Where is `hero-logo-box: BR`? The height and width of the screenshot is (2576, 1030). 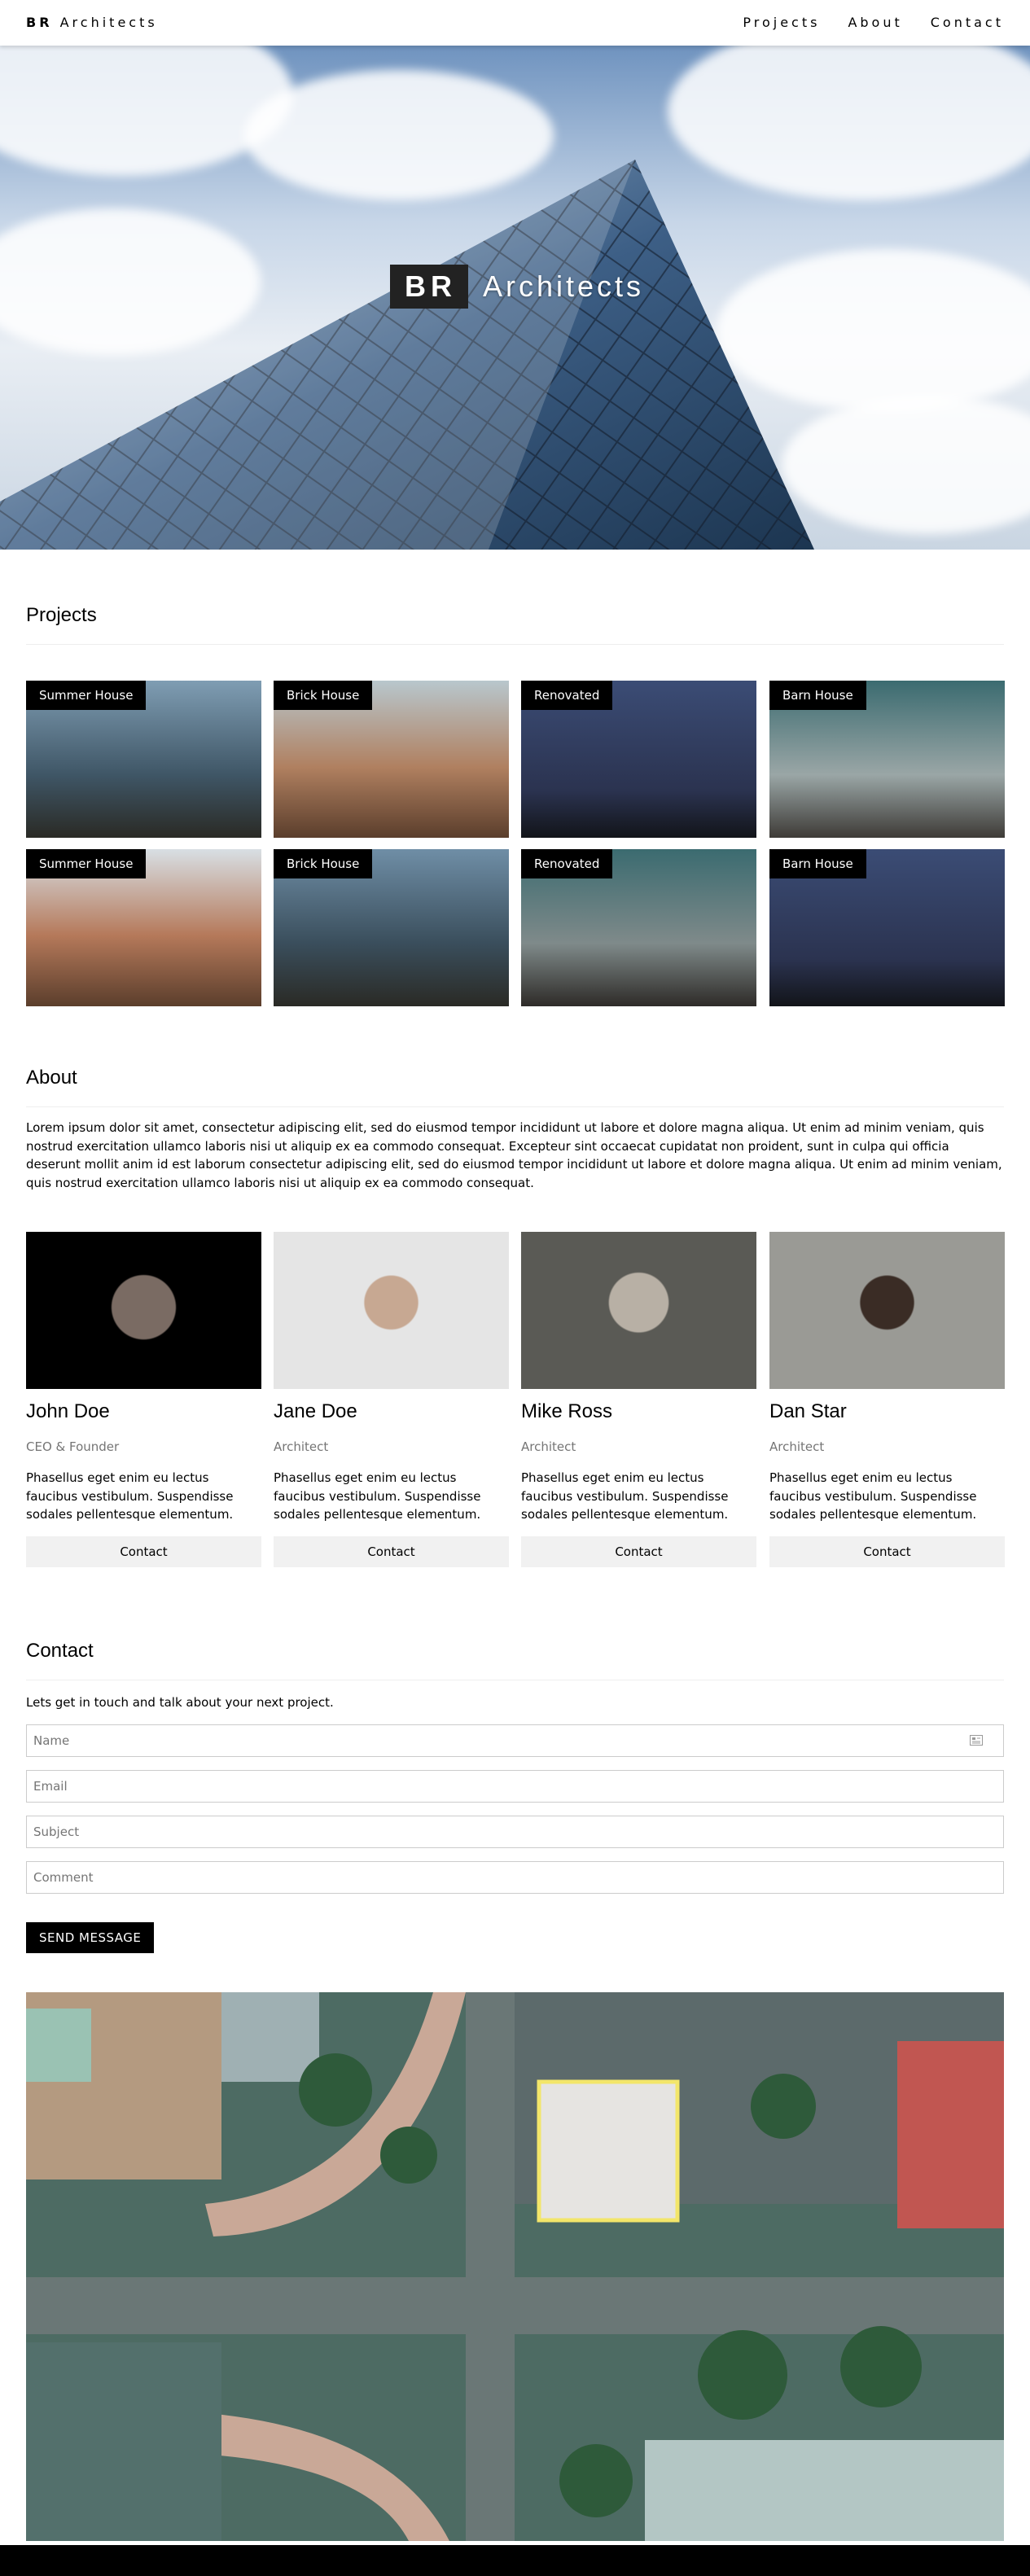 hero-logo-box: BR is located at coordinates (429, 287).